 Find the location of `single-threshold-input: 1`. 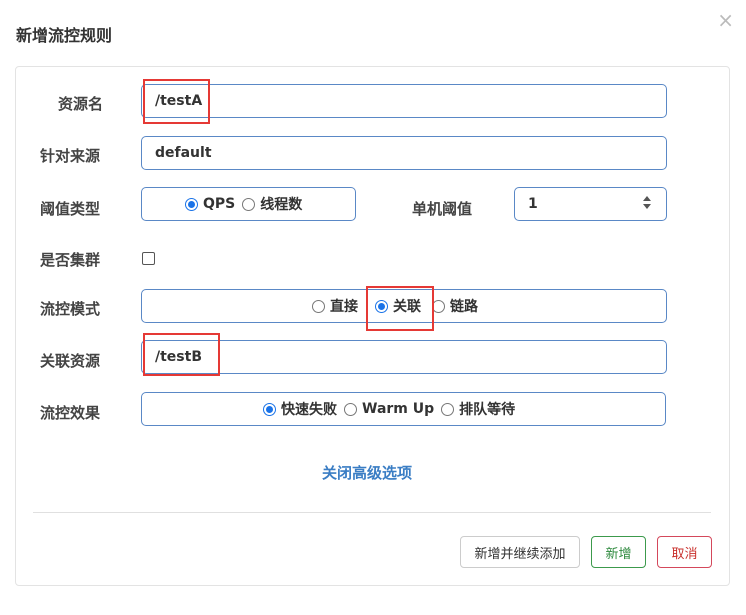

single-threshold-input: 1 is located at coordinates (590, 204).